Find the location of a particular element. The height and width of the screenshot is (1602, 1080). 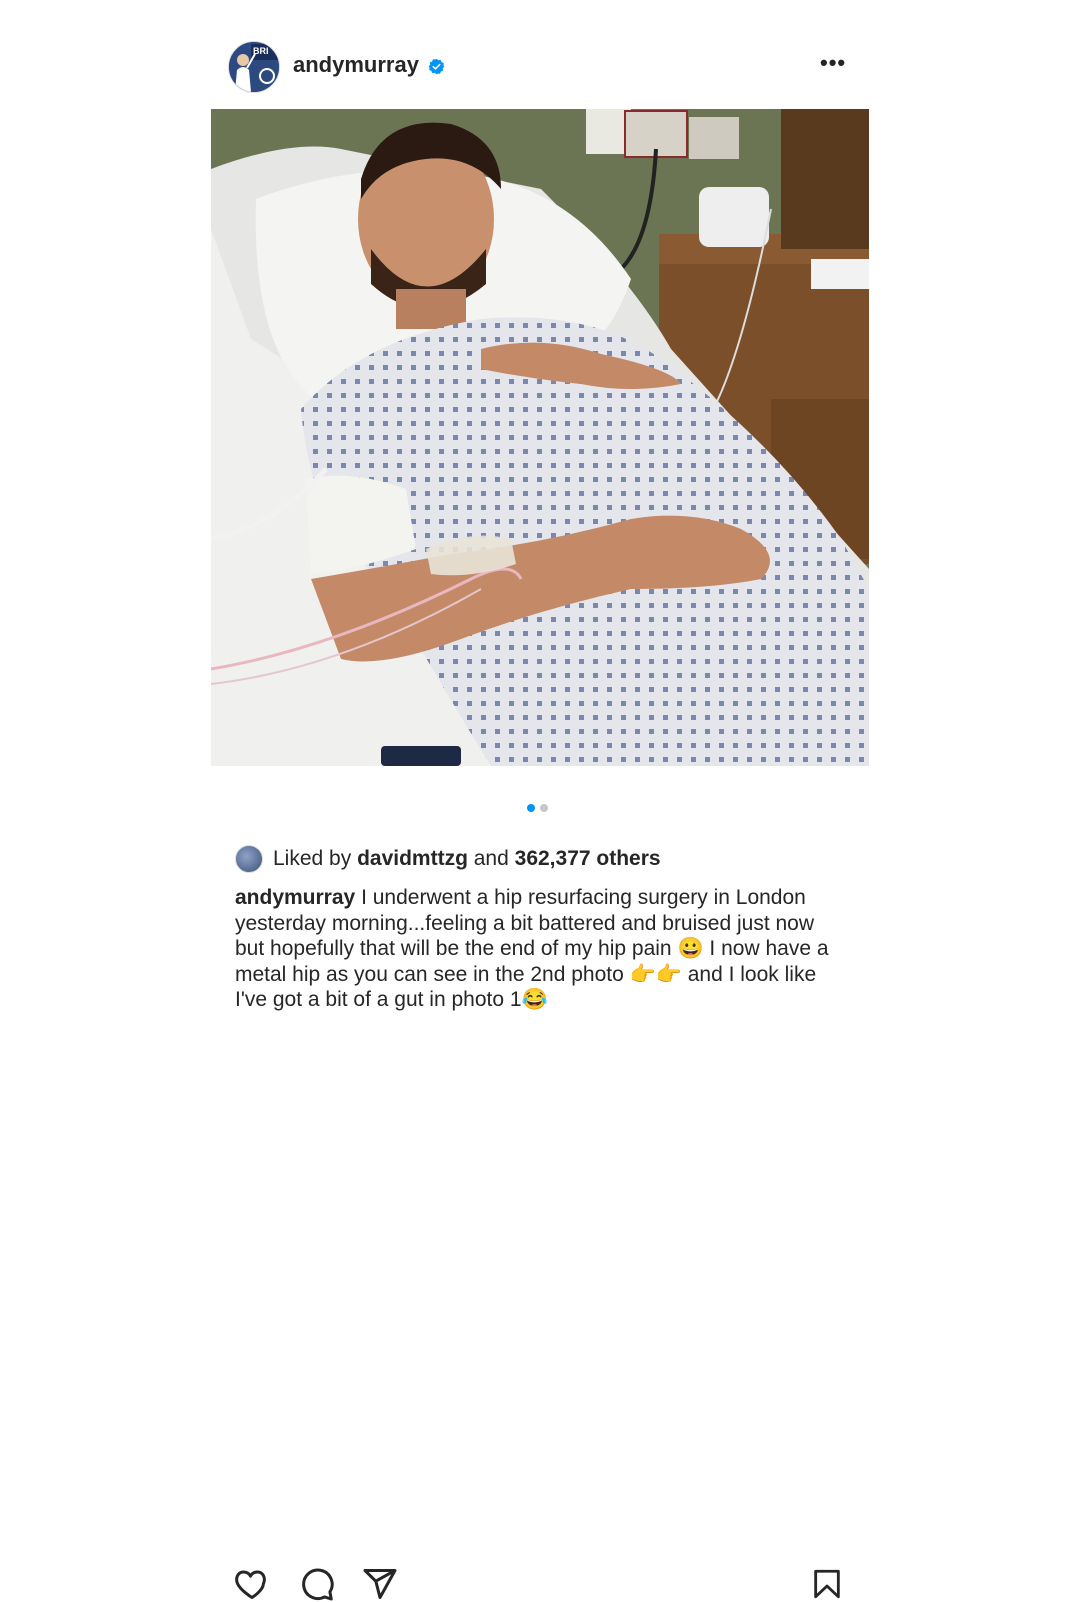

carousel-dot is located at coordinates (544, 808).